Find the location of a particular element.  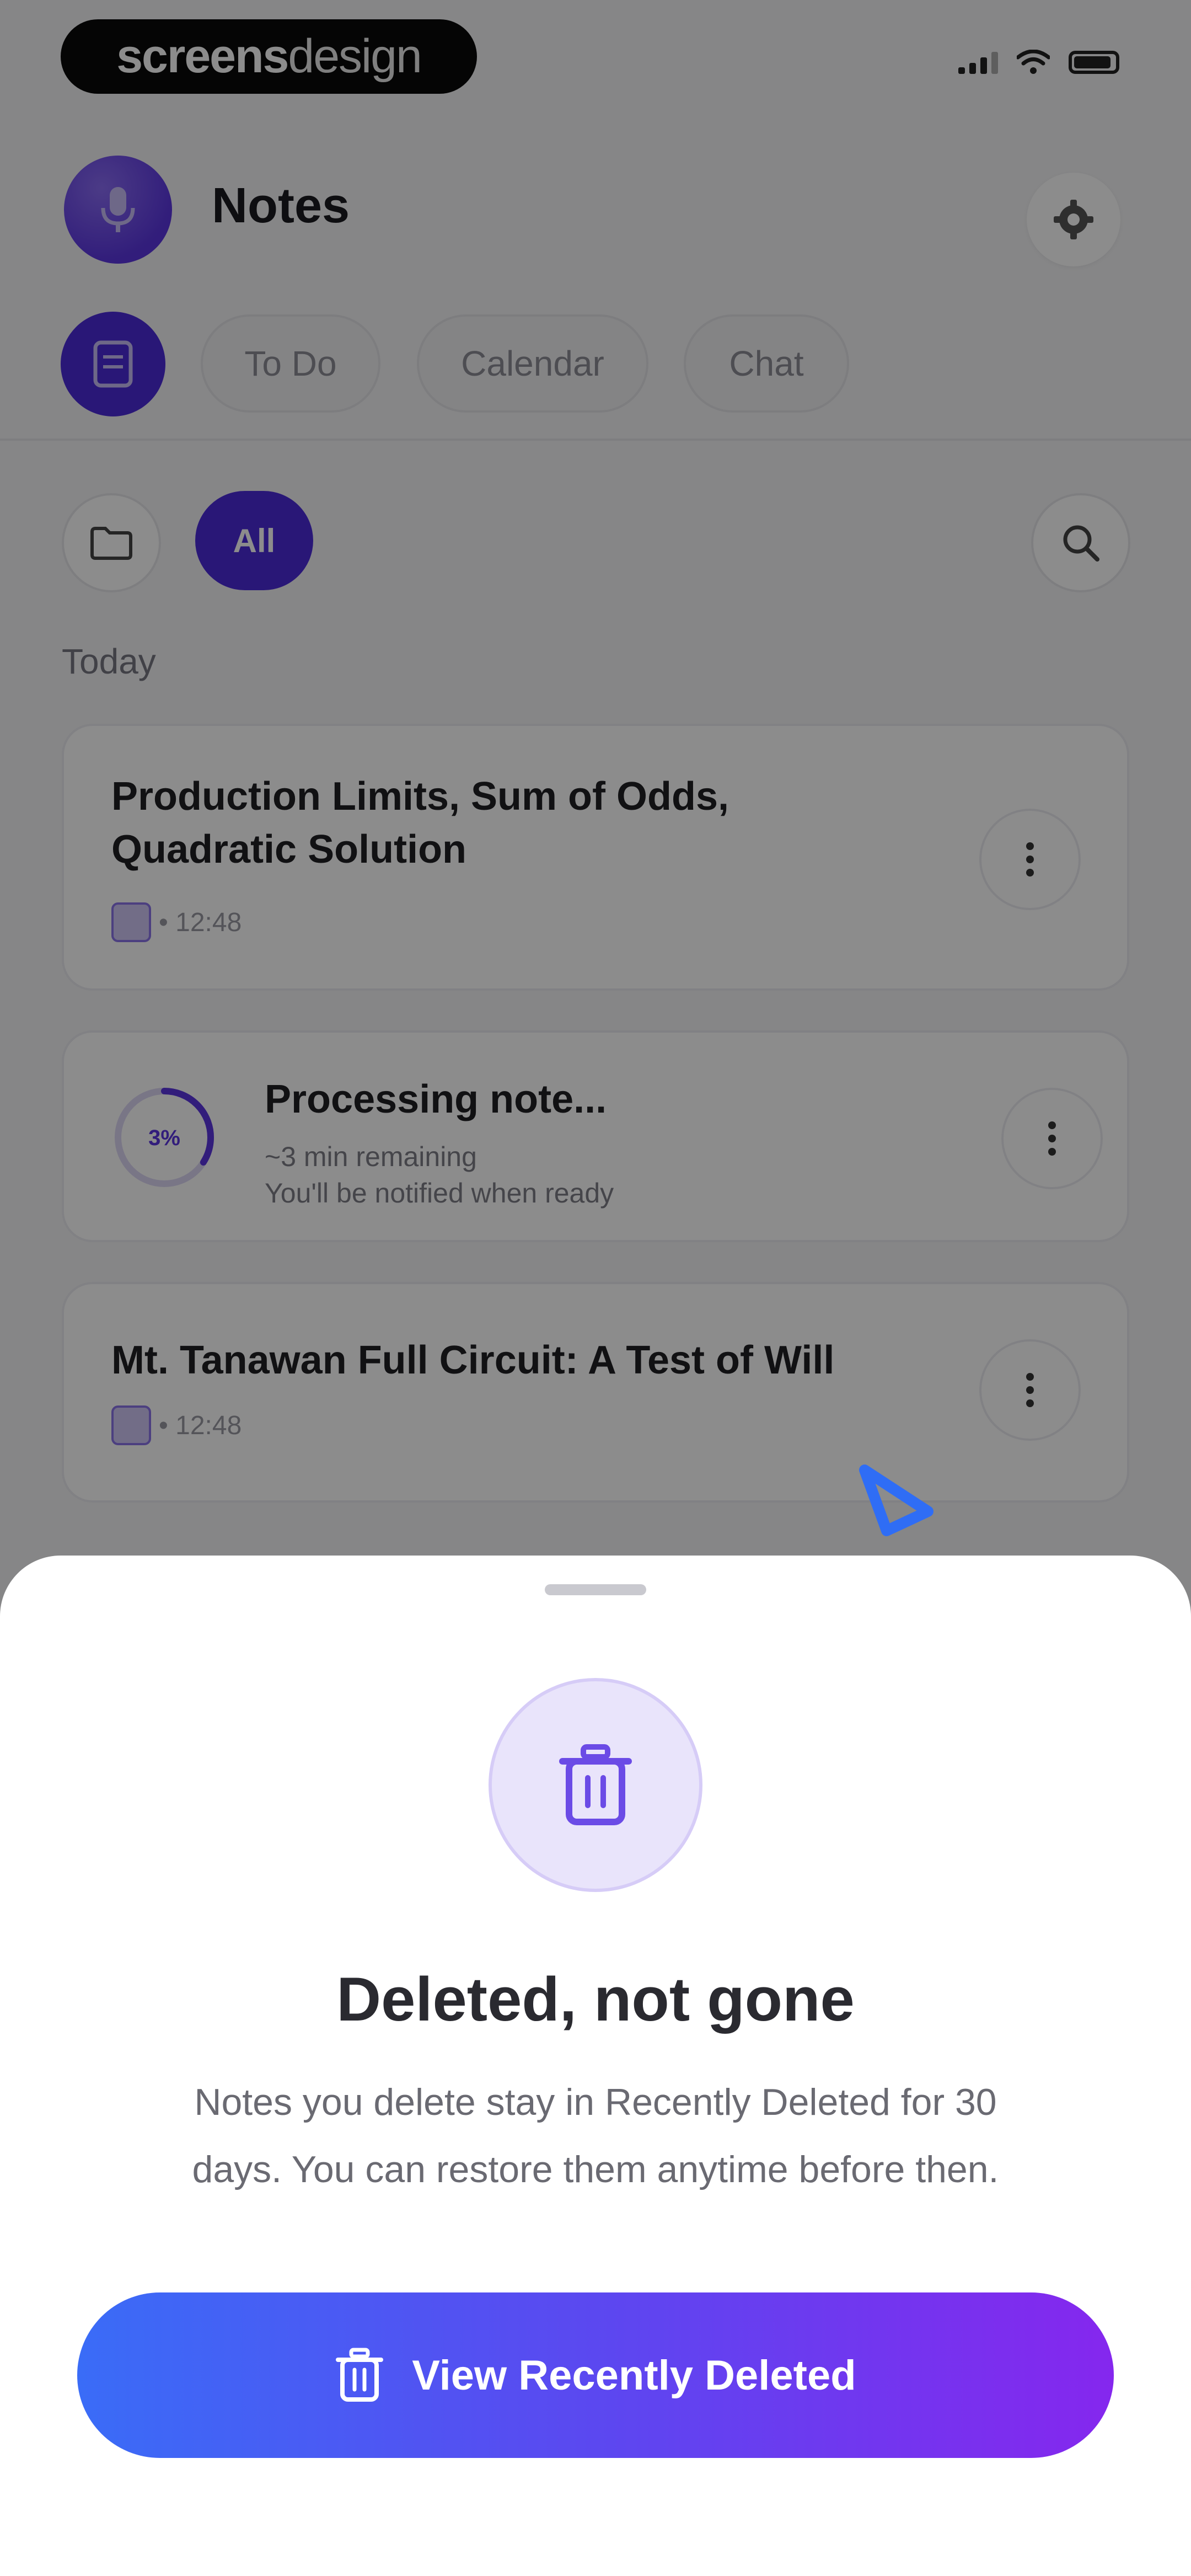

sheet-icon-badge is located at coordinates (595, 1785).